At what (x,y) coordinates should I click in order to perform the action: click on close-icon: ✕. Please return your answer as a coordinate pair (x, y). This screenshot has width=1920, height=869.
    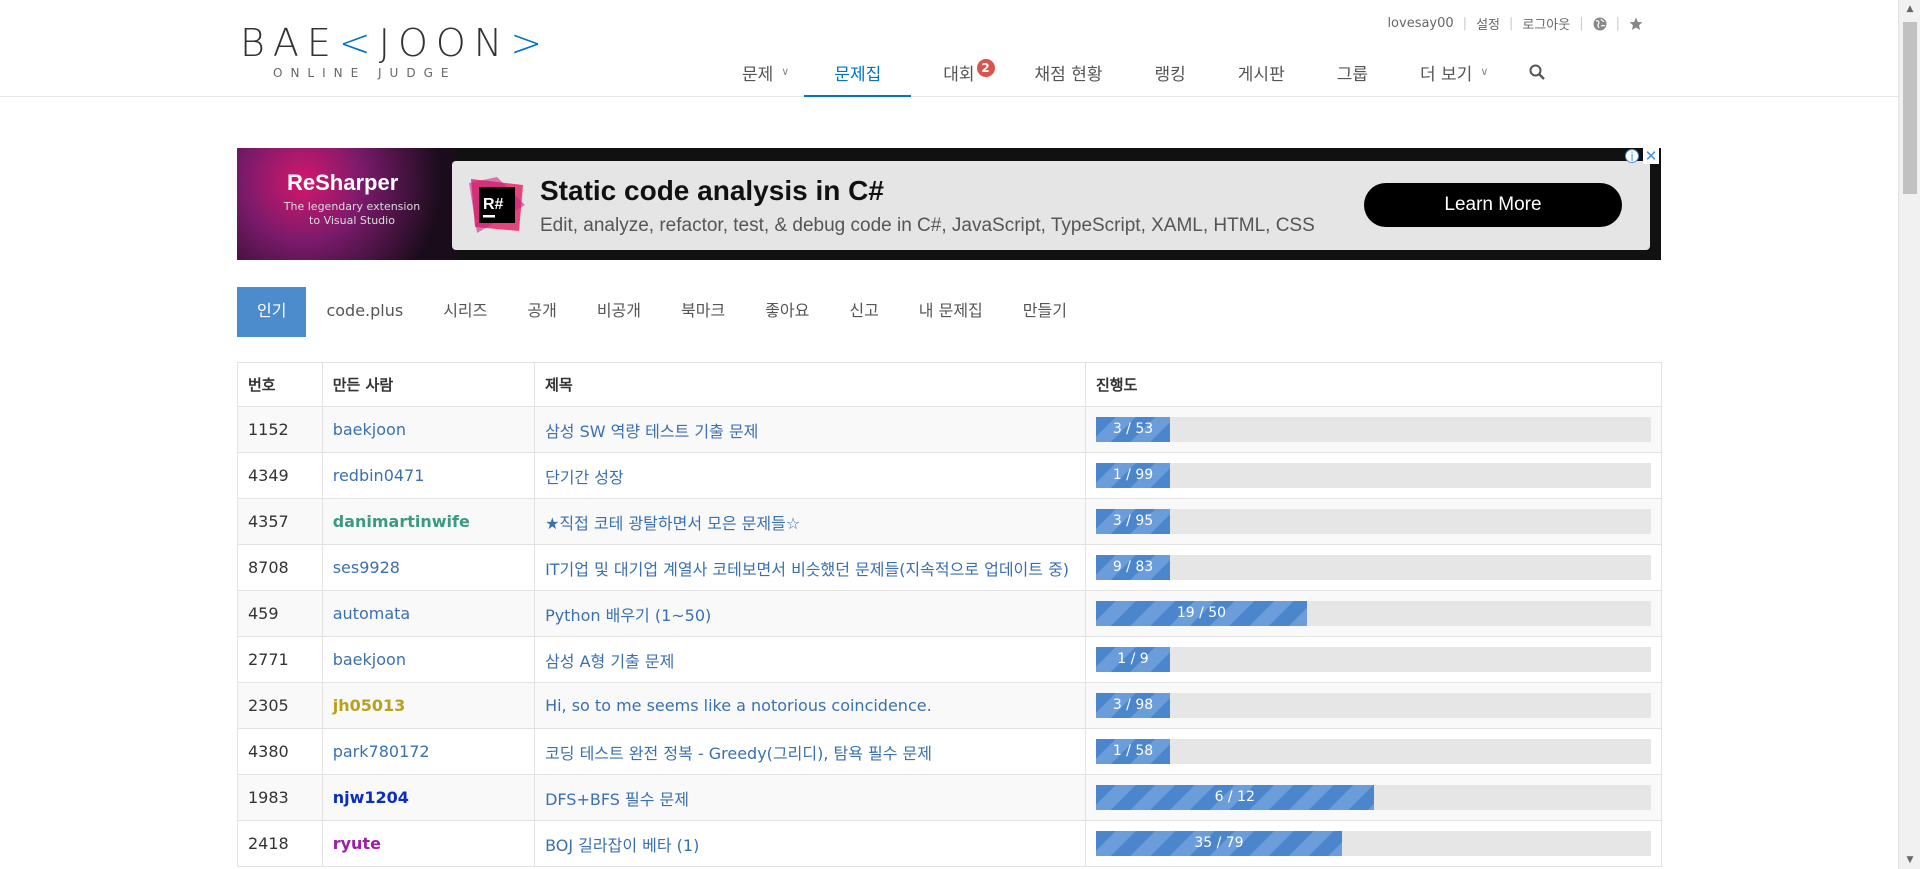
    Looking at the image, I should click on (1651, 156).